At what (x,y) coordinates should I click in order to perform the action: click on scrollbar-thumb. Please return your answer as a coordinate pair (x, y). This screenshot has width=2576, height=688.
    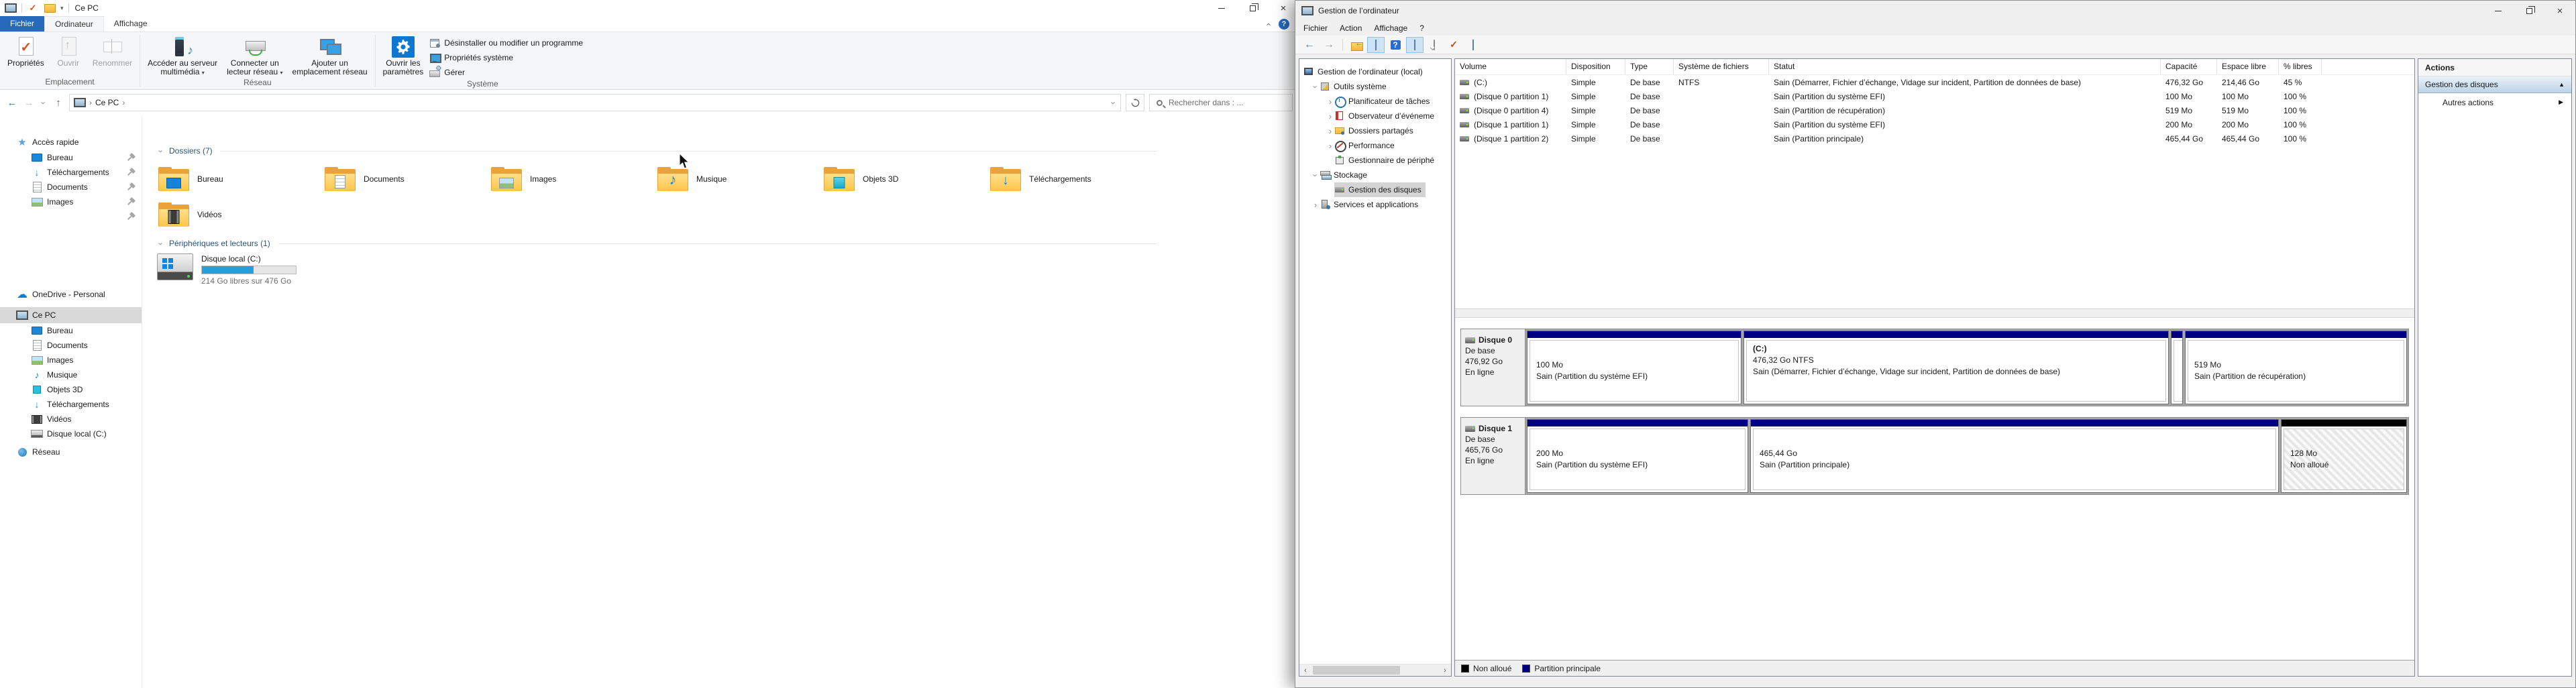
    Looking at the image, I should click on (1356, 670).